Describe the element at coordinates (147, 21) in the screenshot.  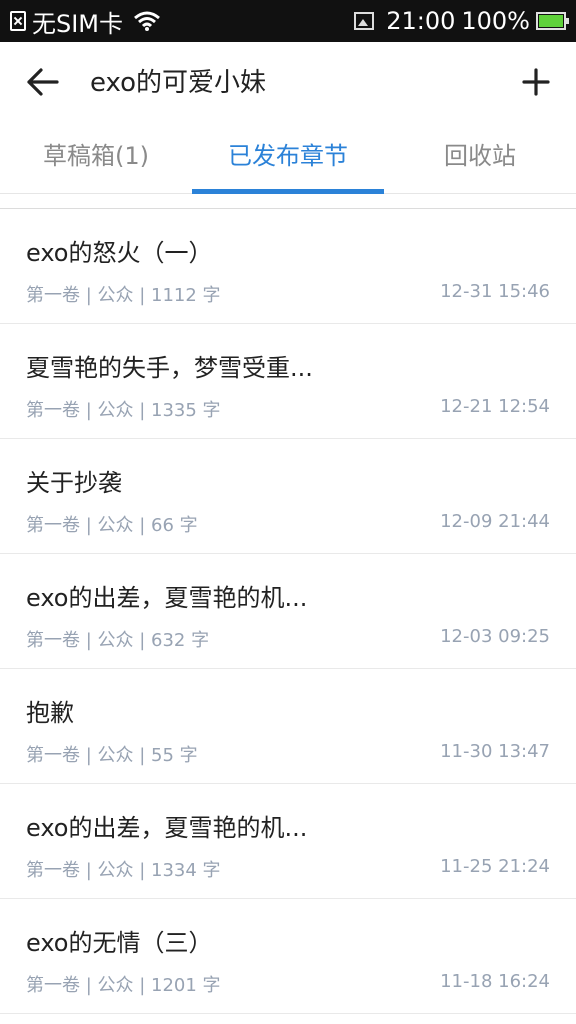
I see `wifi-icon` at that location.